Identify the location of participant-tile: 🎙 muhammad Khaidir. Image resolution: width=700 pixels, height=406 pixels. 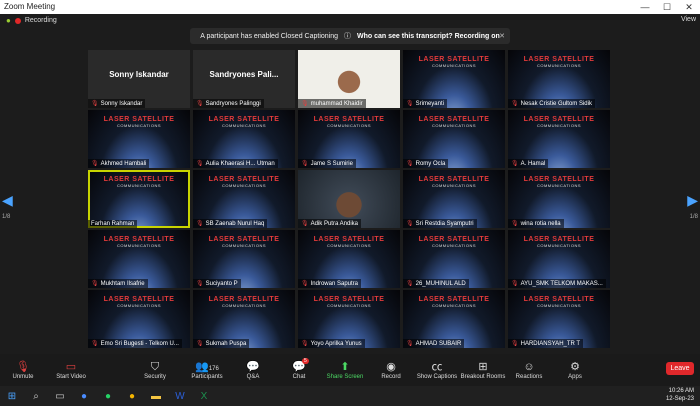
(349, 79).